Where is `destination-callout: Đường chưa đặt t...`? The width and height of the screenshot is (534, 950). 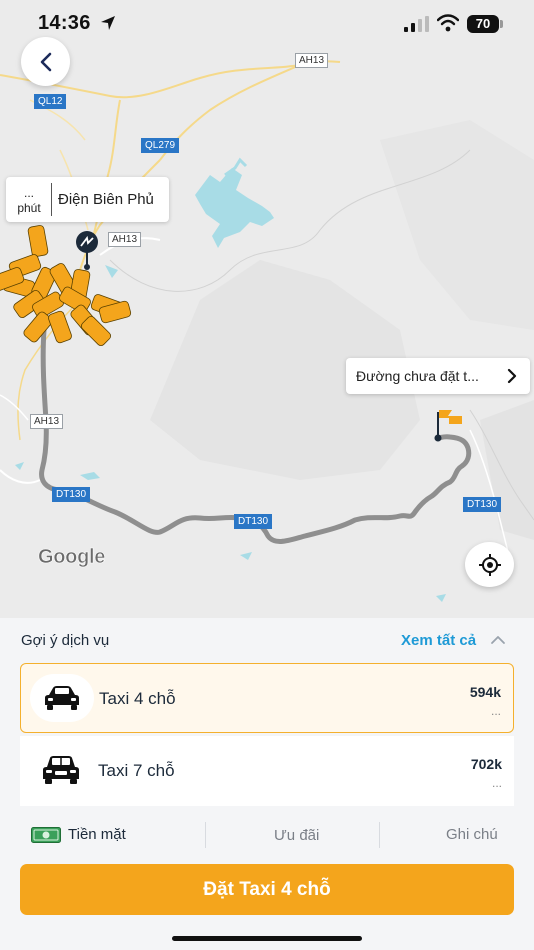 destination-callout: Đường chưa đặt t... is located at coordinates (438, 376).